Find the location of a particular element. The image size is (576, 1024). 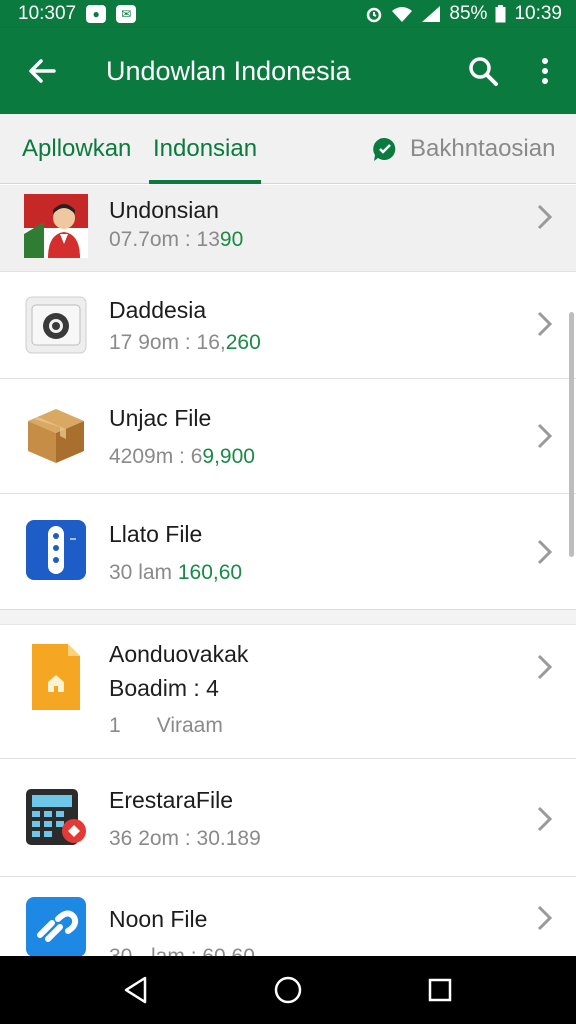

more-vert-icon is located at coordinates (545, 71).